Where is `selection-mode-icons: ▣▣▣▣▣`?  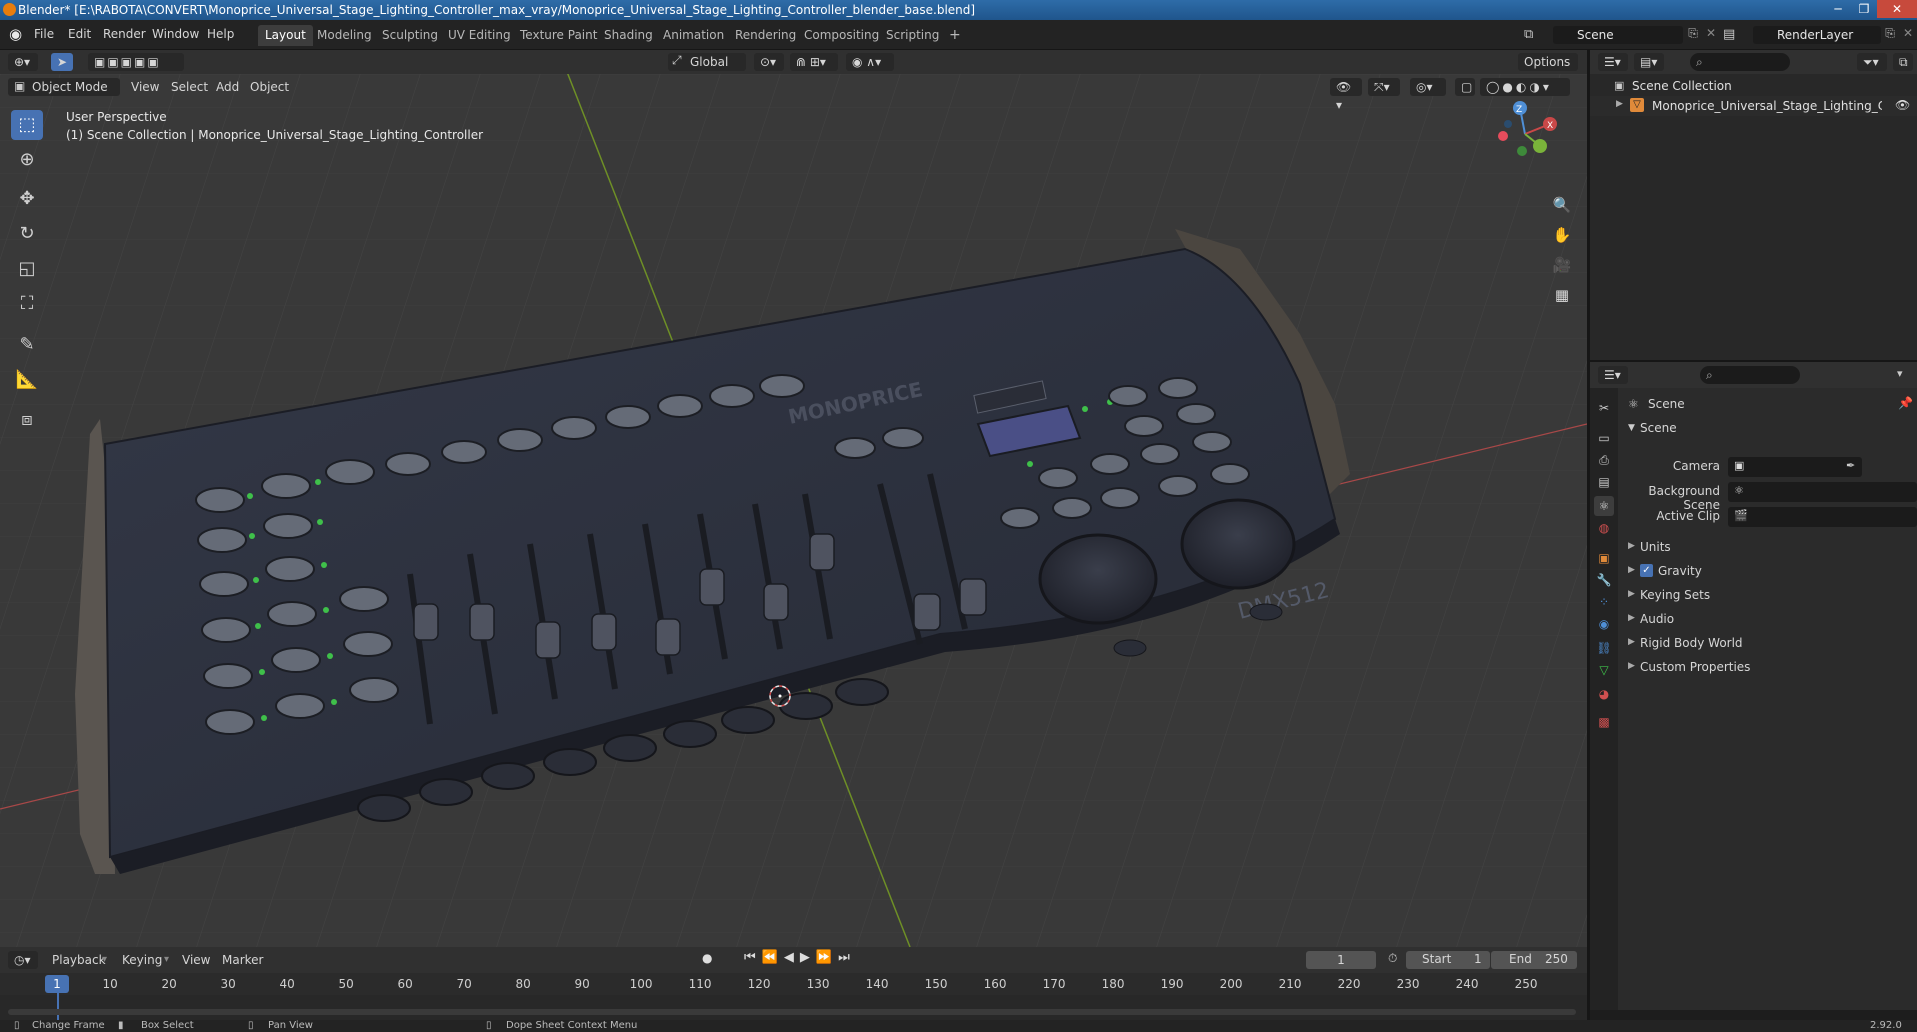 selection-mode-icons: ▣▣▣▣▣ is located at coordinates (136, 62).